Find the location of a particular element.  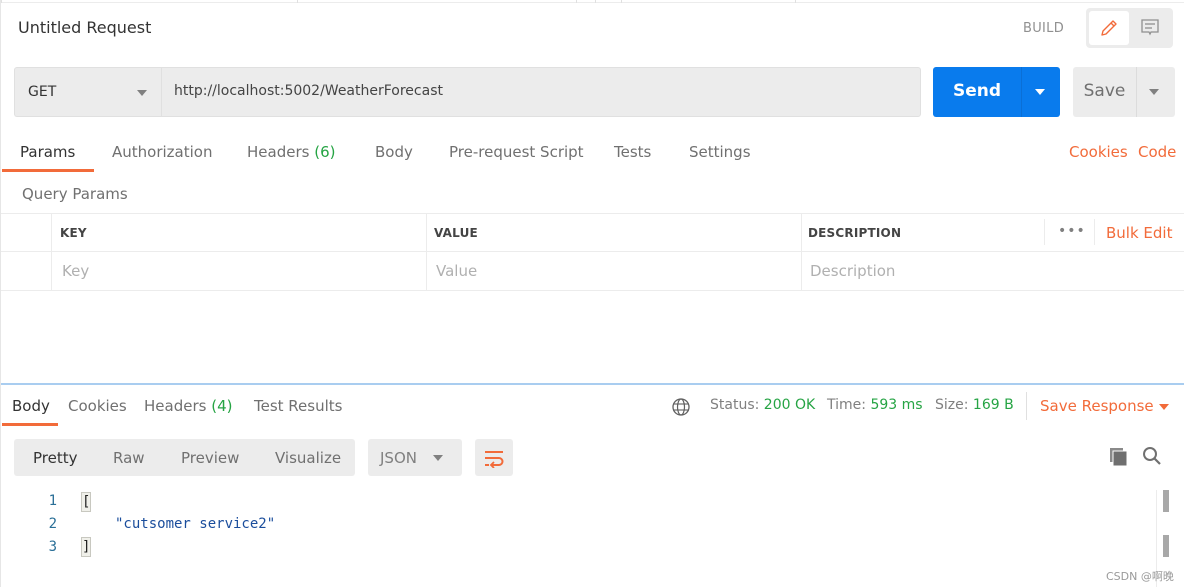

wrap-lines-button is located at coordinates (494, 457).